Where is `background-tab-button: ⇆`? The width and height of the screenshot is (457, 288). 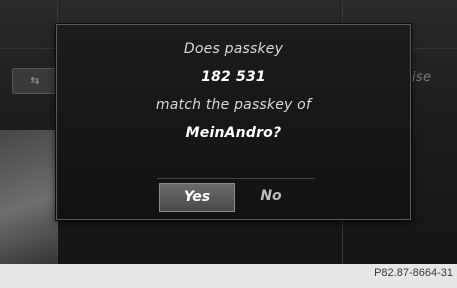
background-tab-button: ⇆ is located at coordinates (35, 81).